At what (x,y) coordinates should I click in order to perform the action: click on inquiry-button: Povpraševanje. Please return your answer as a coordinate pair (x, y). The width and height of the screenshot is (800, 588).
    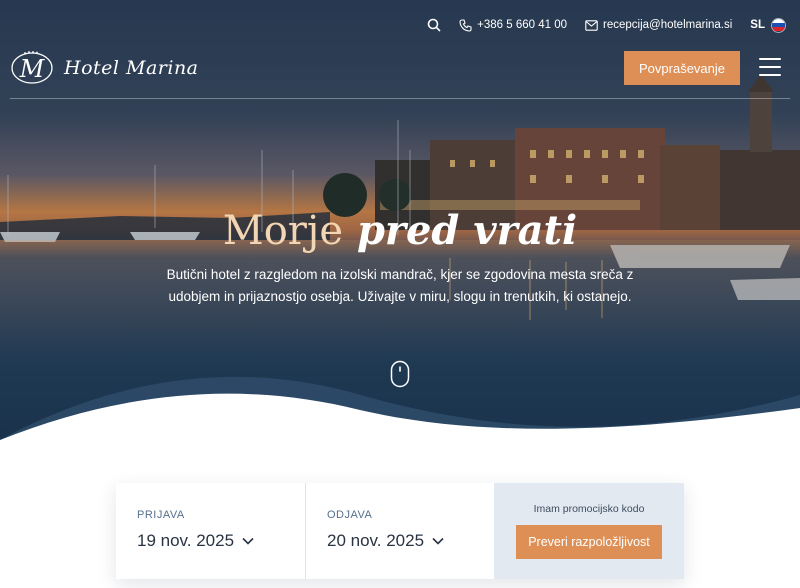
    Looking at the image, I should click on (682, 68).